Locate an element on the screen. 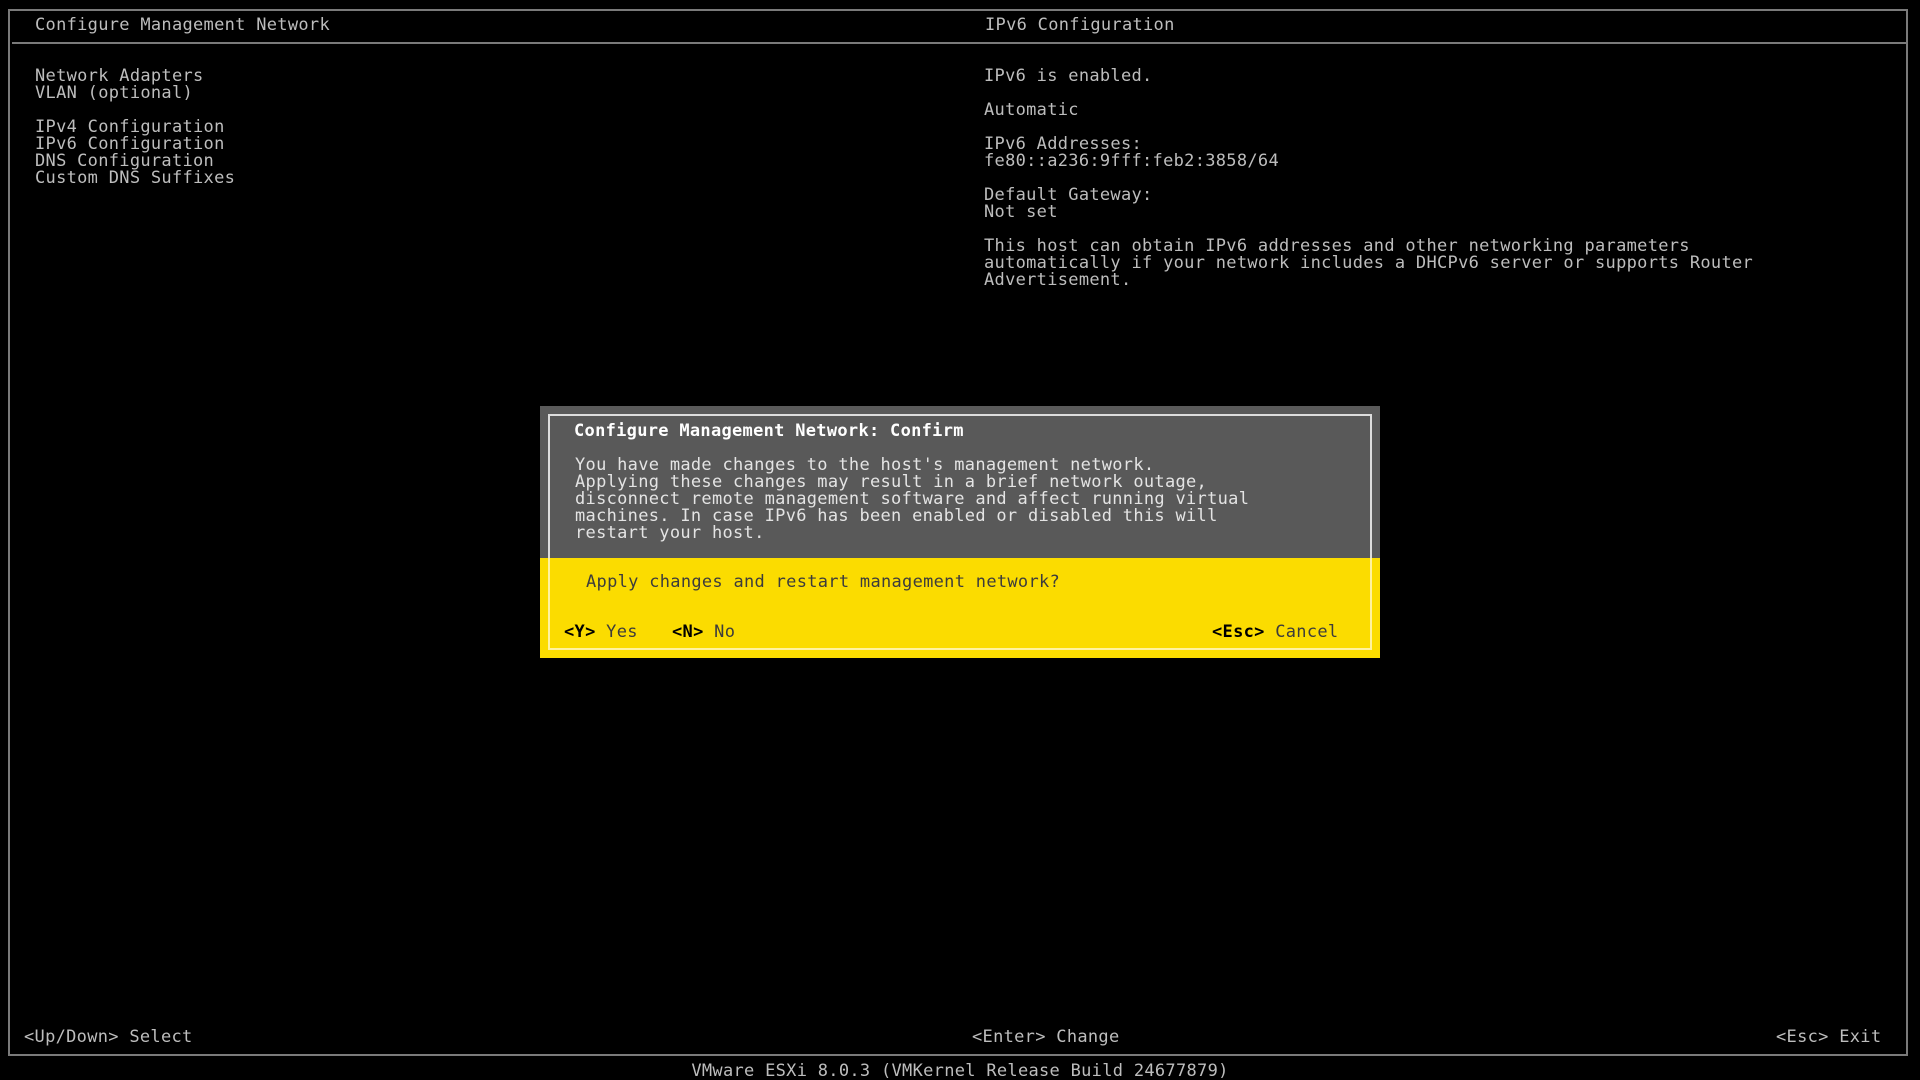  dialog-message-line: restart your host. is located at coordinates (670, 533).